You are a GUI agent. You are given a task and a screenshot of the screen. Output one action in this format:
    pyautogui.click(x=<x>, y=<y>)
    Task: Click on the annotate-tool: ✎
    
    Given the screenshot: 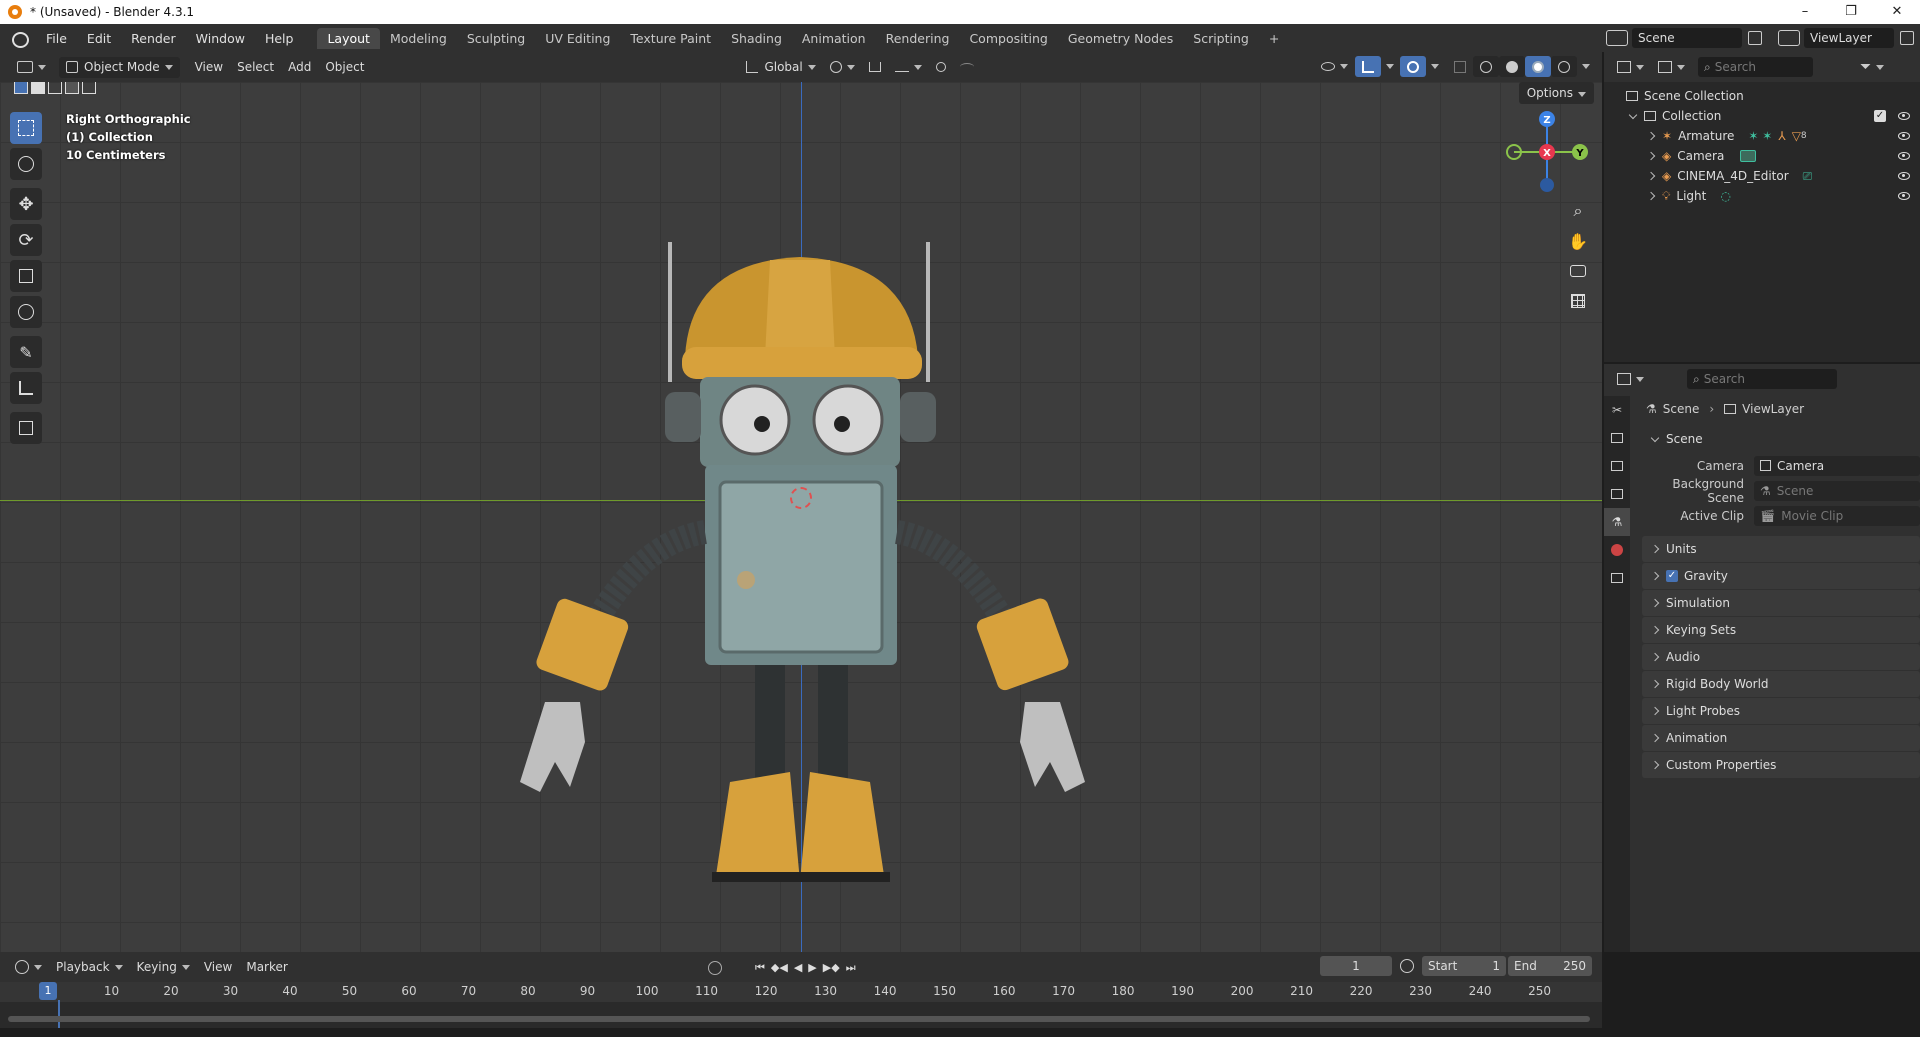 What is the action you would take?
    pyautogui.click(x=26, y=352)
    